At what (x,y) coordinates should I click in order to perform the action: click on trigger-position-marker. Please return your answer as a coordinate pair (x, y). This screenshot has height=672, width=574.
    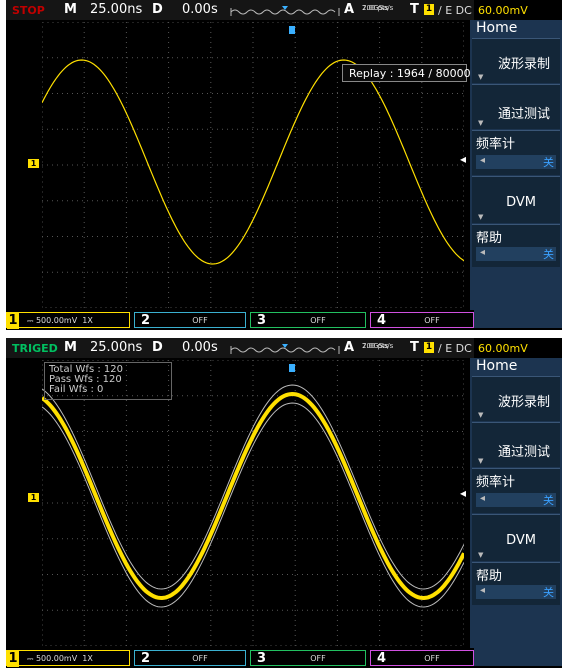
    Looking at the image, I should click on (292, 368).